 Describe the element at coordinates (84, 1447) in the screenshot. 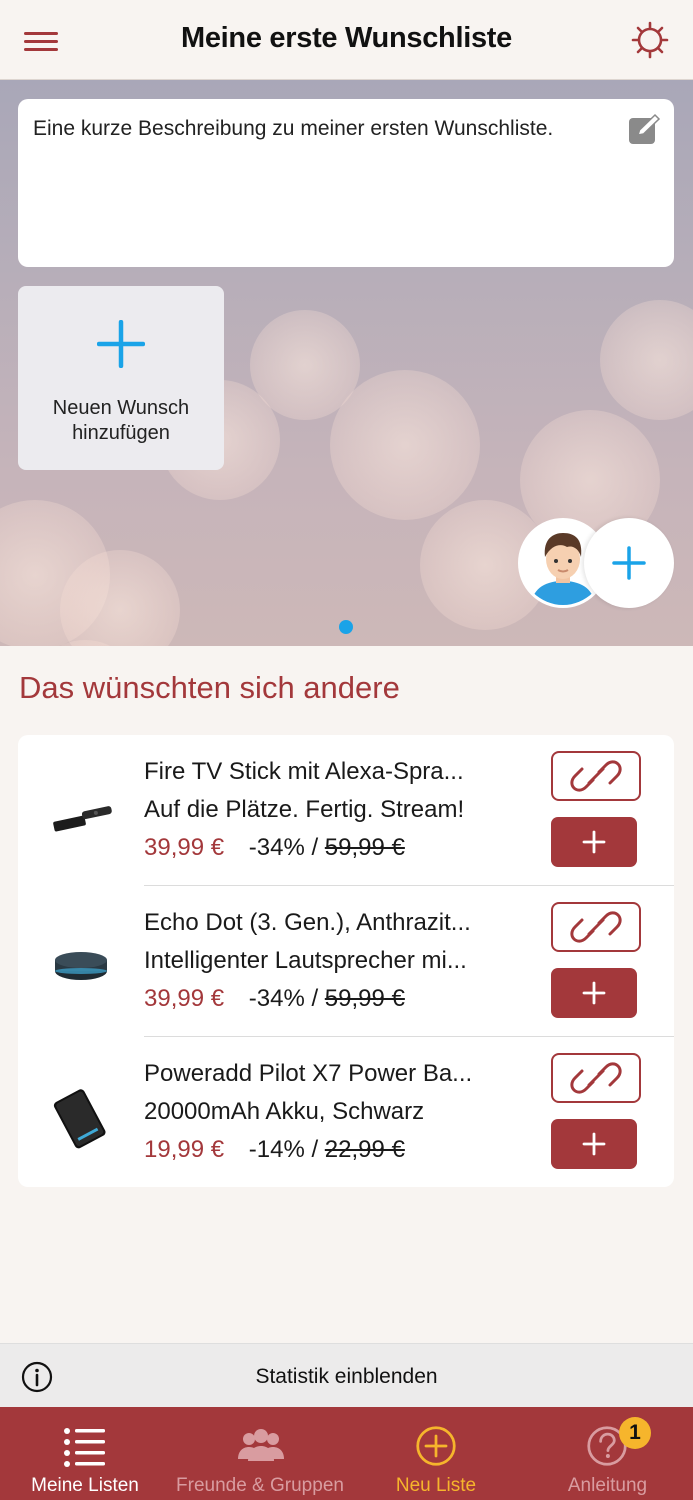

I see `list-icon` at that location.